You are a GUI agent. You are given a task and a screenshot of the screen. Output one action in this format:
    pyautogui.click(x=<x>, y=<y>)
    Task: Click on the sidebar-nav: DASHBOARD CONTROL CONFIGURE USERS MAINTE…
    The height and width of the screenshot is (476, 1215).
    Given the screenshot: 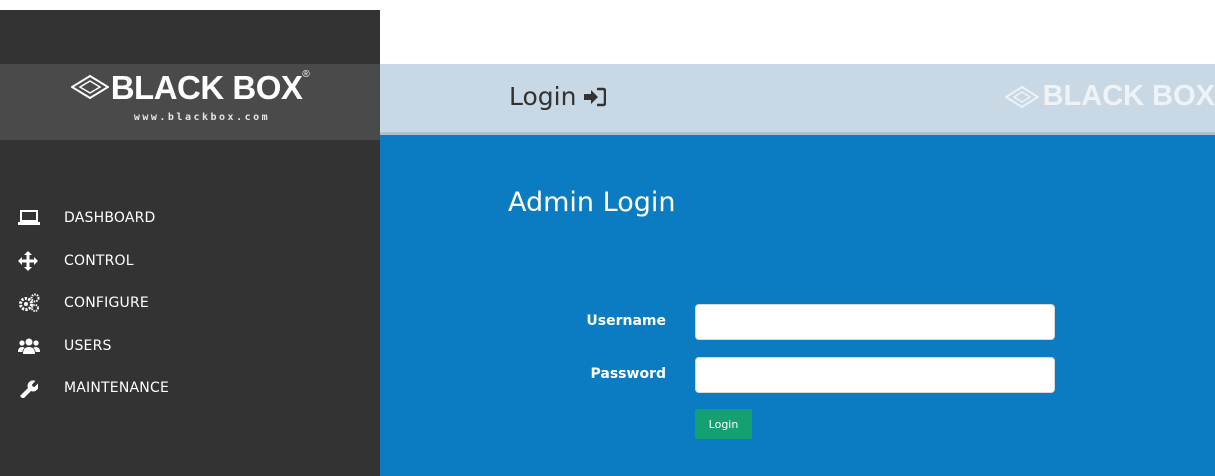 What is the action you would take?
    pyautogui.click(x=190, y=303)
    